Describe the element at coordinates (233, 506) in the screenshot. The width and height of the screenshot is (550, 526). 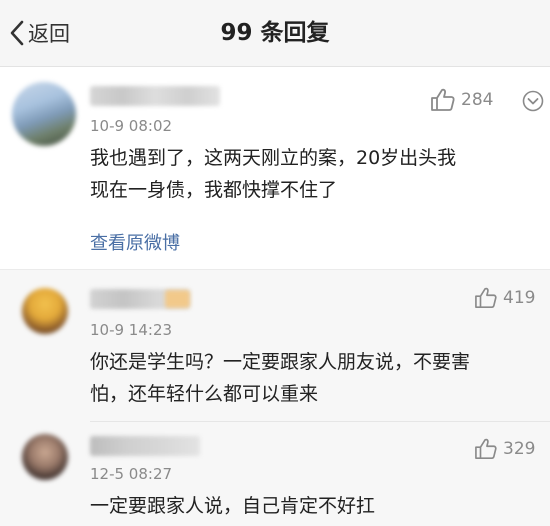
I see `reply-text-line-1: 一定要跟家人说，自己肯定不好扛` at that location.